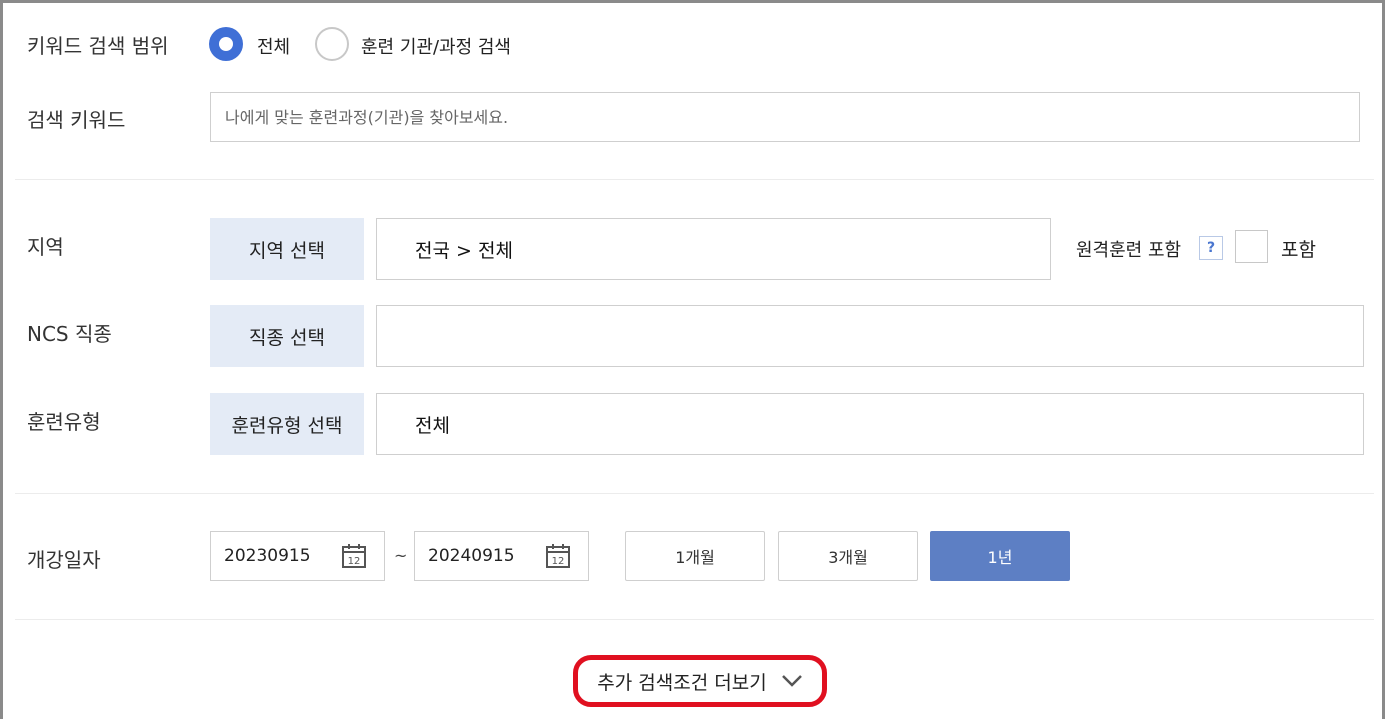 The height and width of the screenshot is (719, 1385). What do you see at coordinates (464, 250) in the screenshot?
I see `region-value: 전국 > 전체` at bounding box center [464, 250].